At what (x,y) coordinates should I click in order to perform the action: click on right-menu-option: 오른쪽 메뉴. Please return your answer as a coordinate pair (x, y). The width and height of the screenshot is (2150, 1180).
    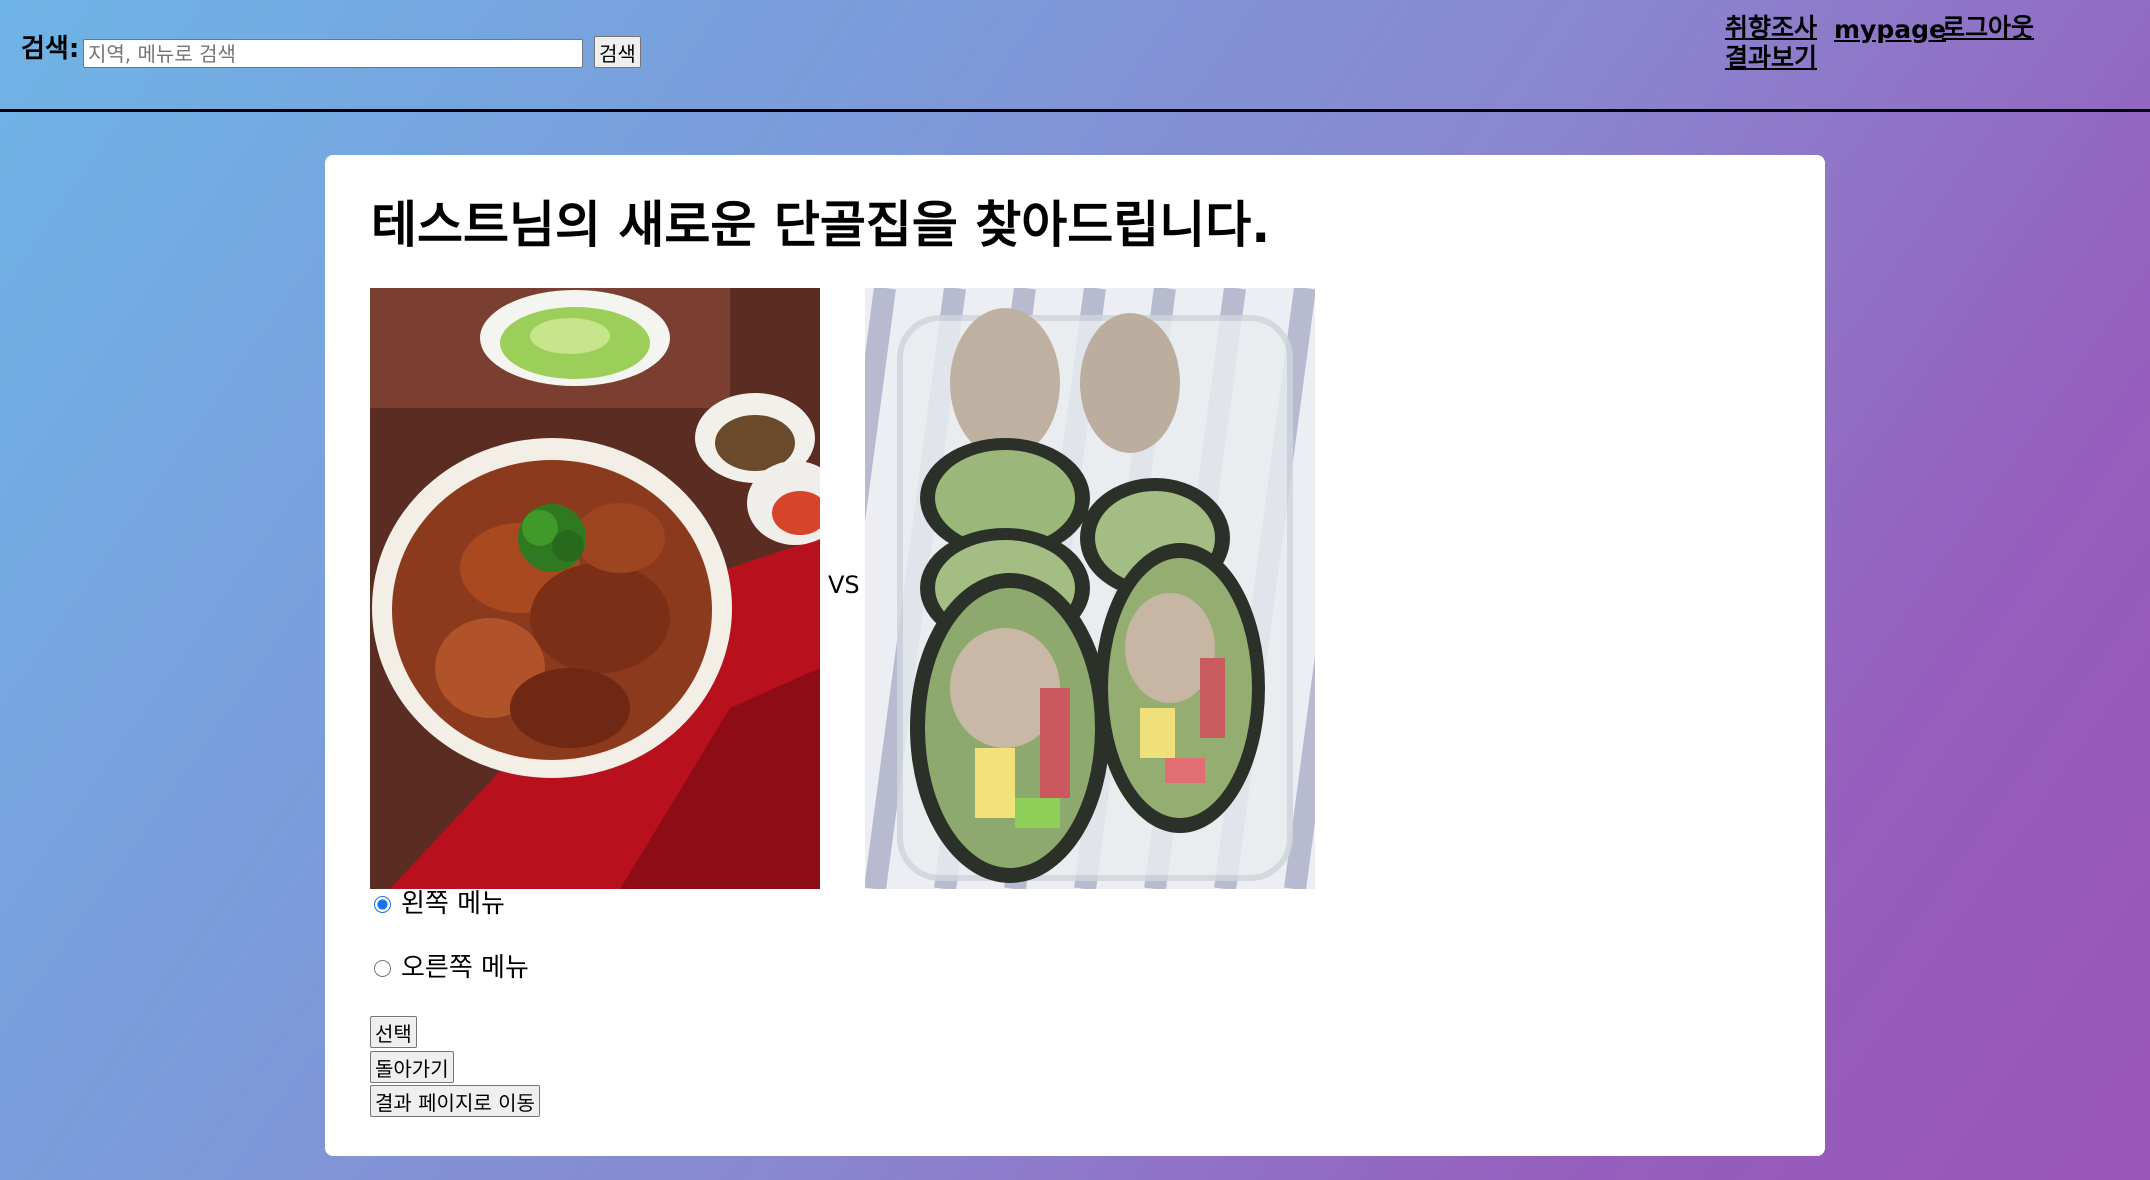
    Looking at the image, I should click on (449, 968).